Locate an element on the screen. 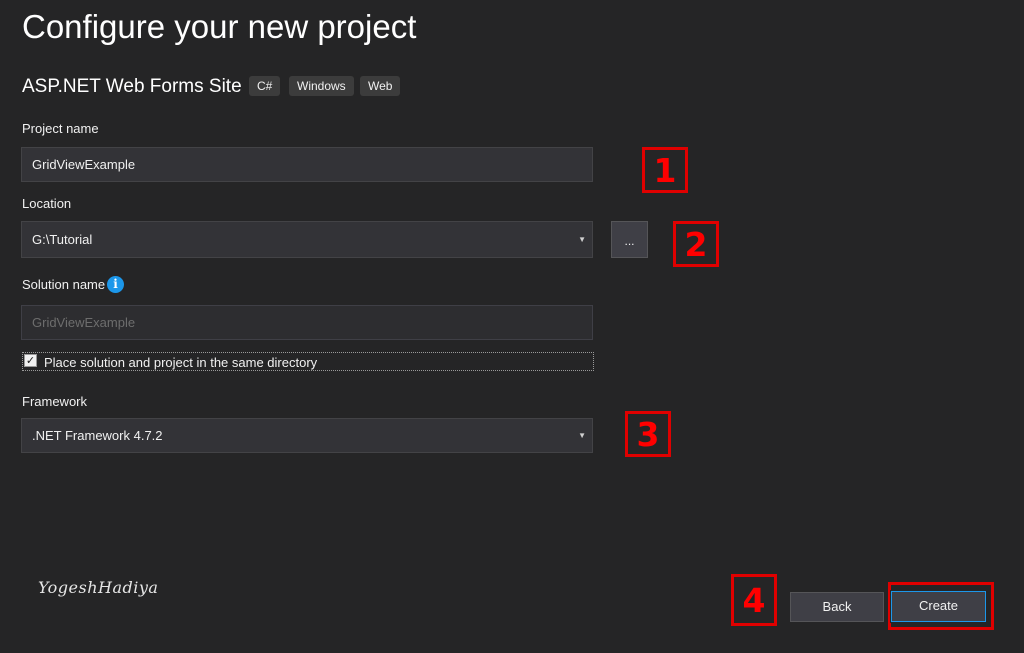  solution-name-input: GridViewExample is located at coordinates (307, 322).